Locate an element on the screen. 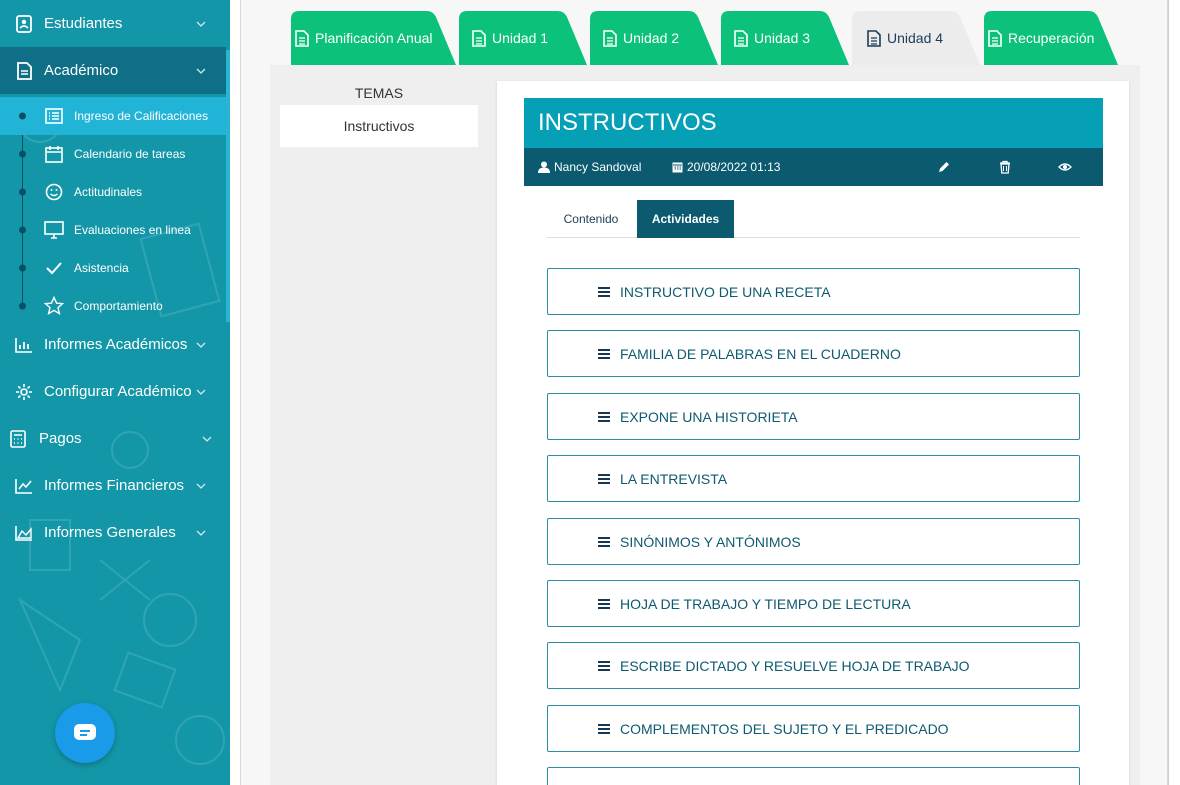 The image size is (1180, 785). activity-item: EXPONE UNA HISTORIETA is located at coordinates (813, 416).